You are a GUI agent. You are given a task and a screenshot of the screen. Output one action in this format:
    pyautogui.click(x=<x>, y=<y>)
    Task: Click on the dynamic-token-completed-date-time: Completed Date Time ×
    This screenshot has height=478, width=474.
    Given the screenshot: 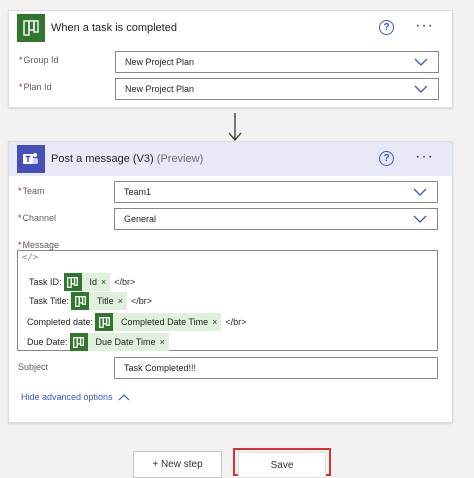 What is the action you would take?
    pyautogui.click(x=158, y=322)
    